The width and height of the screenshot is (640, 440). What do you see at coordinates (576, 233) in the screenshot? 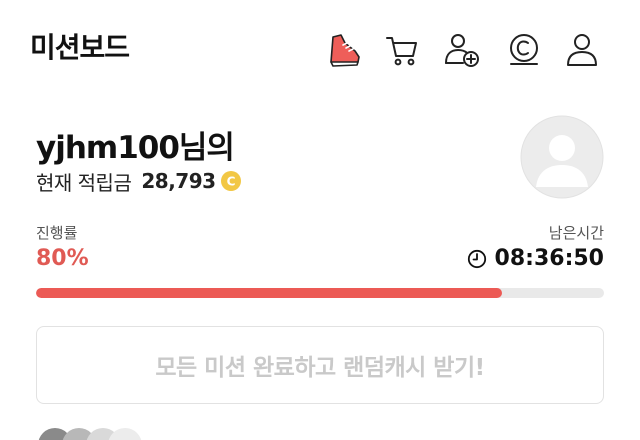
I see `remaining-time-label: 남은시간` at bounding box center [576, 233].